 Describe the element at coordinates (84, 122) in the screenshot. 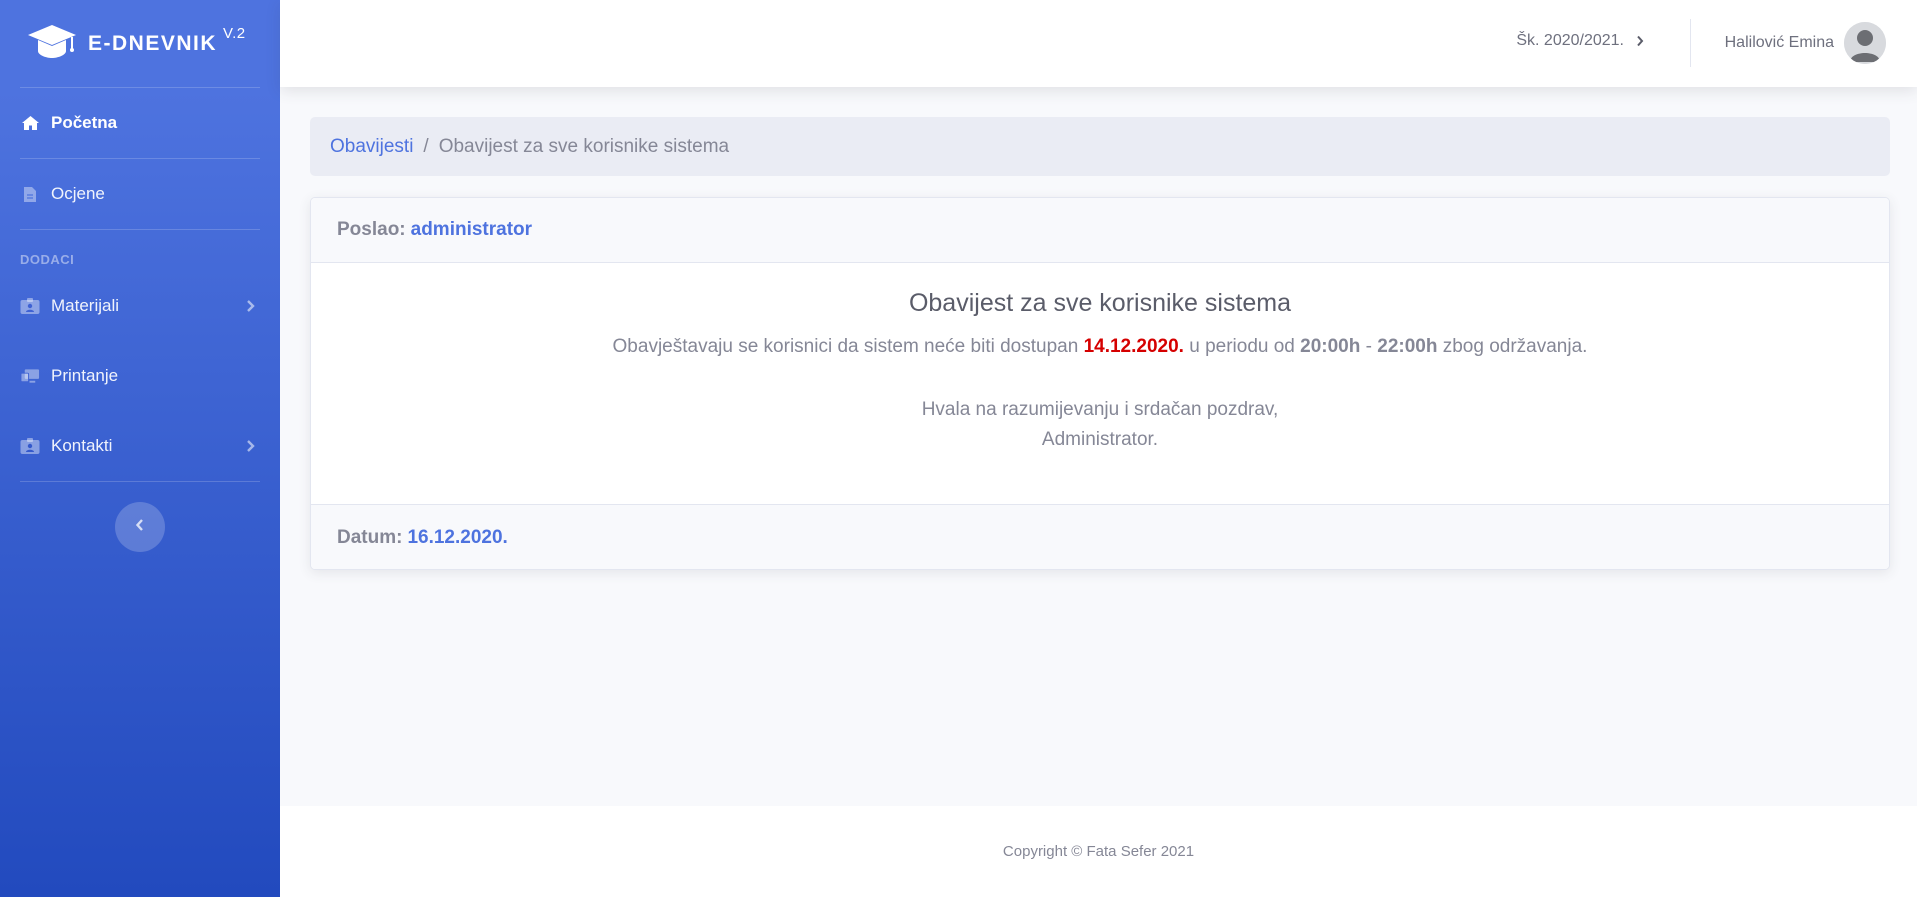

I see `sidebar-item-label: Početna` at that location.